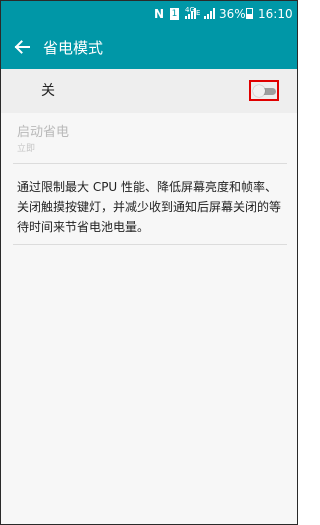 This screenshot has width=320, height=525. Describe the element at coordinates (26, 149) in the screenshot. I see `setting-subtitle: 立即` at that location.